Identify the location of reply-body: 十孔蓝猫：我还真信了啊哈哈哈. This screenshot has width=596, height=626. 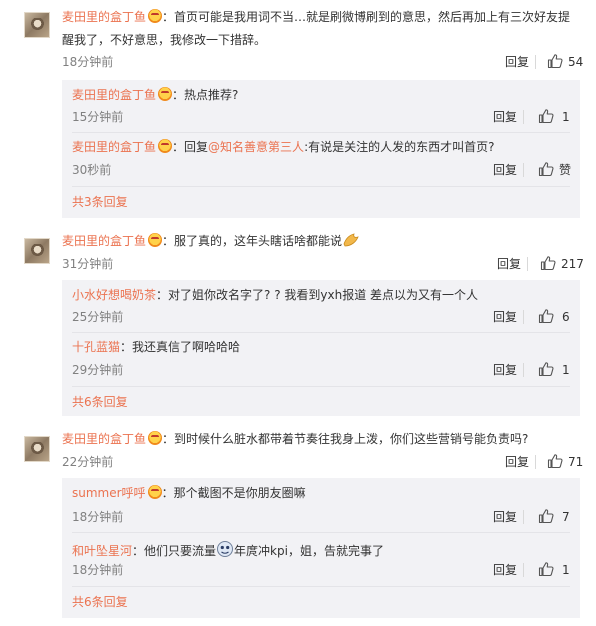
(156, 347).